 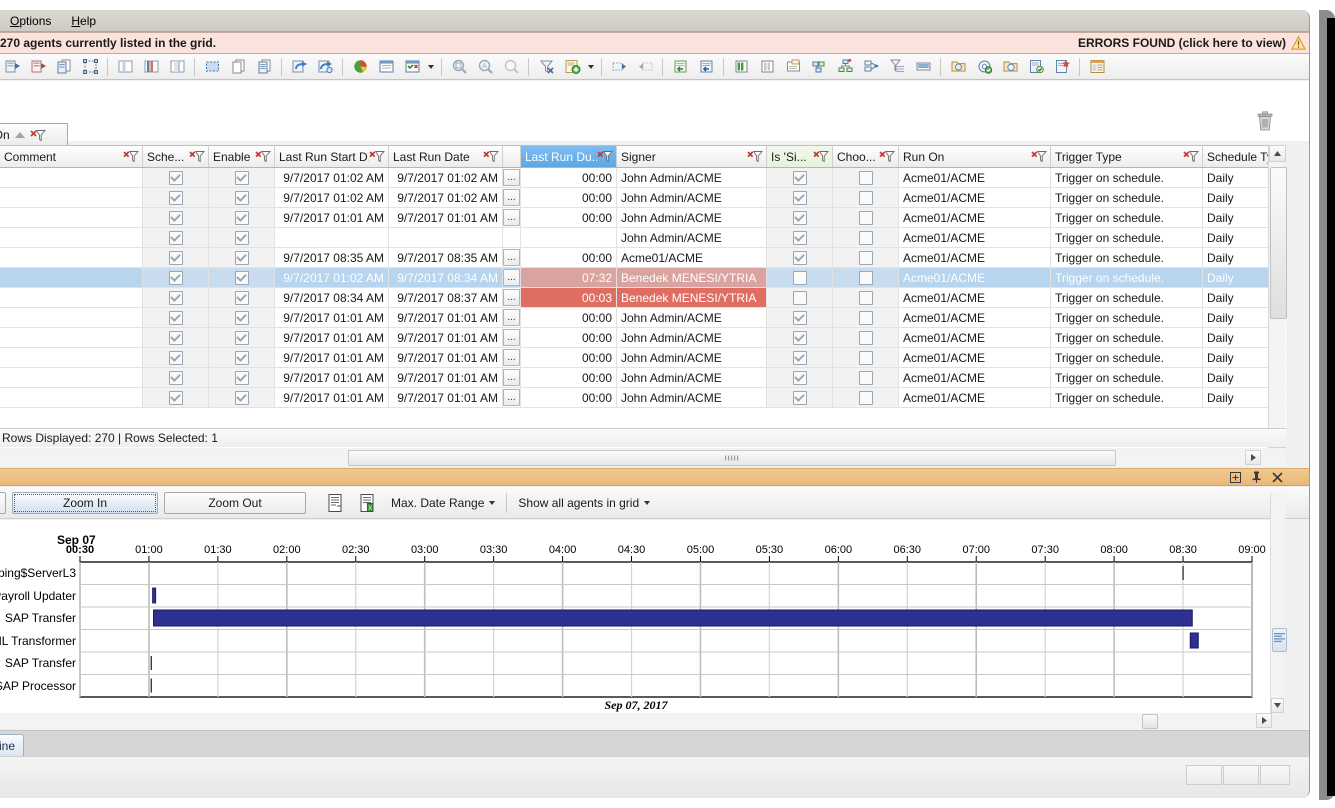 I want to click on design-icon, so click(x=90, y=67).